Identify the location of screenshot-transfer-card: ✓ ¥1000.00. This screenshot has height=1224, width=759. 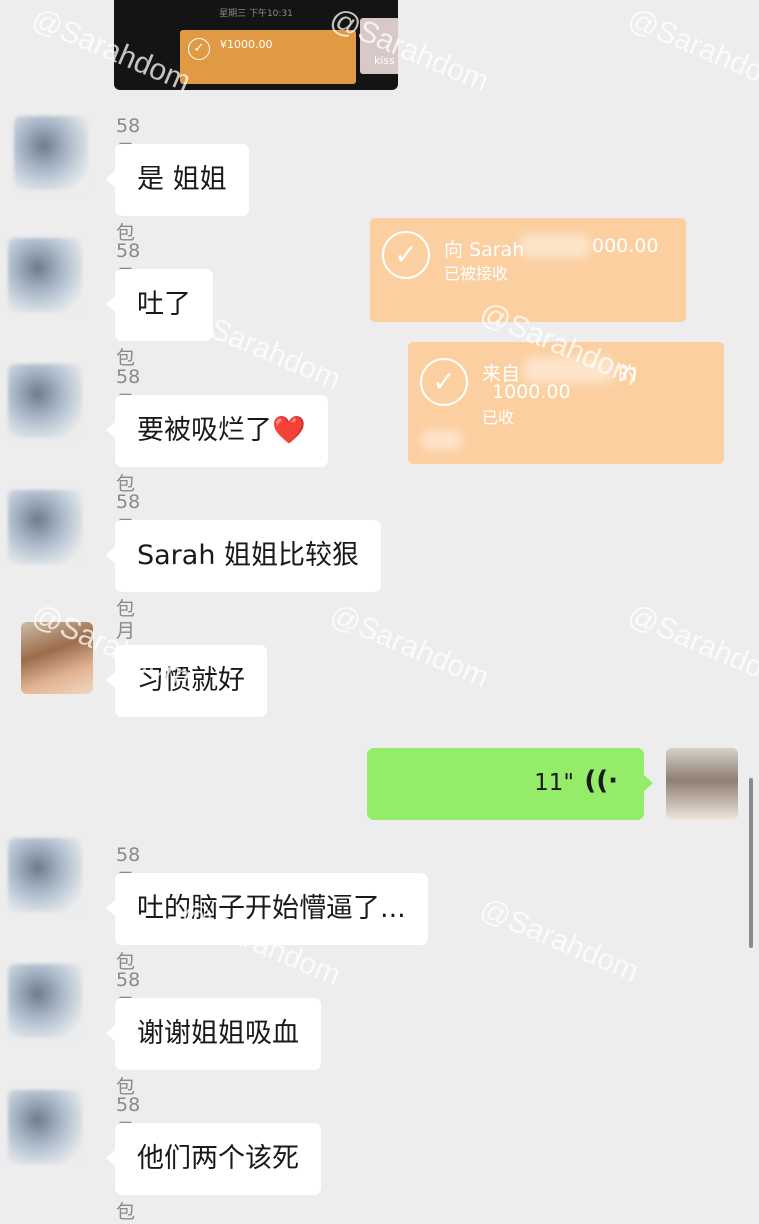
(268, 57).